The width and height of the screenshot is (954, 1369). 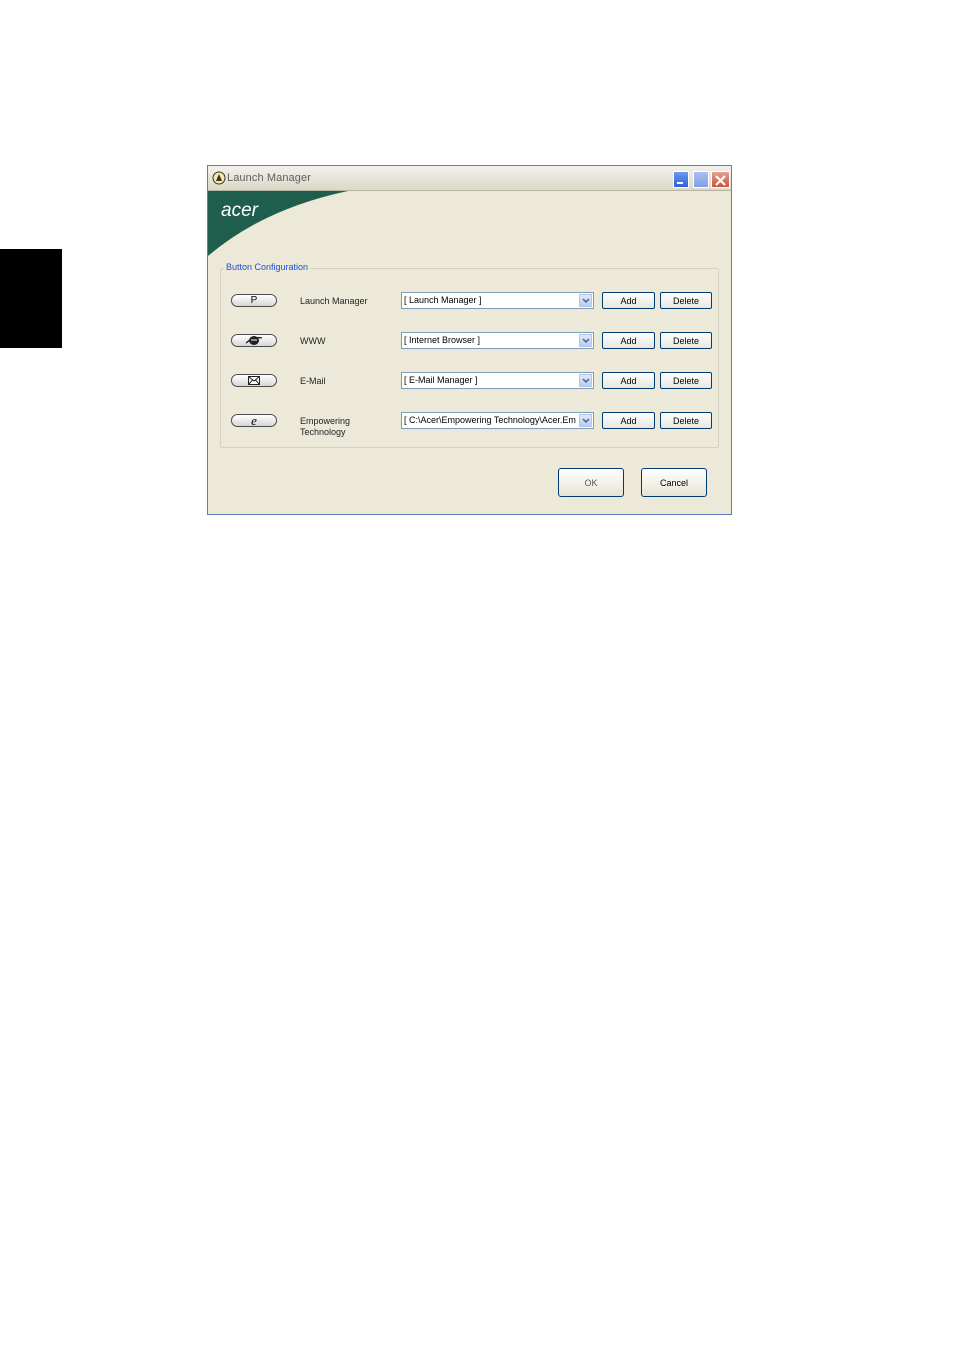 What do you see at coordinates (269, 178) in the screenshot?
I see `window-title: Launch Manager` at bounding box center [269, 178].